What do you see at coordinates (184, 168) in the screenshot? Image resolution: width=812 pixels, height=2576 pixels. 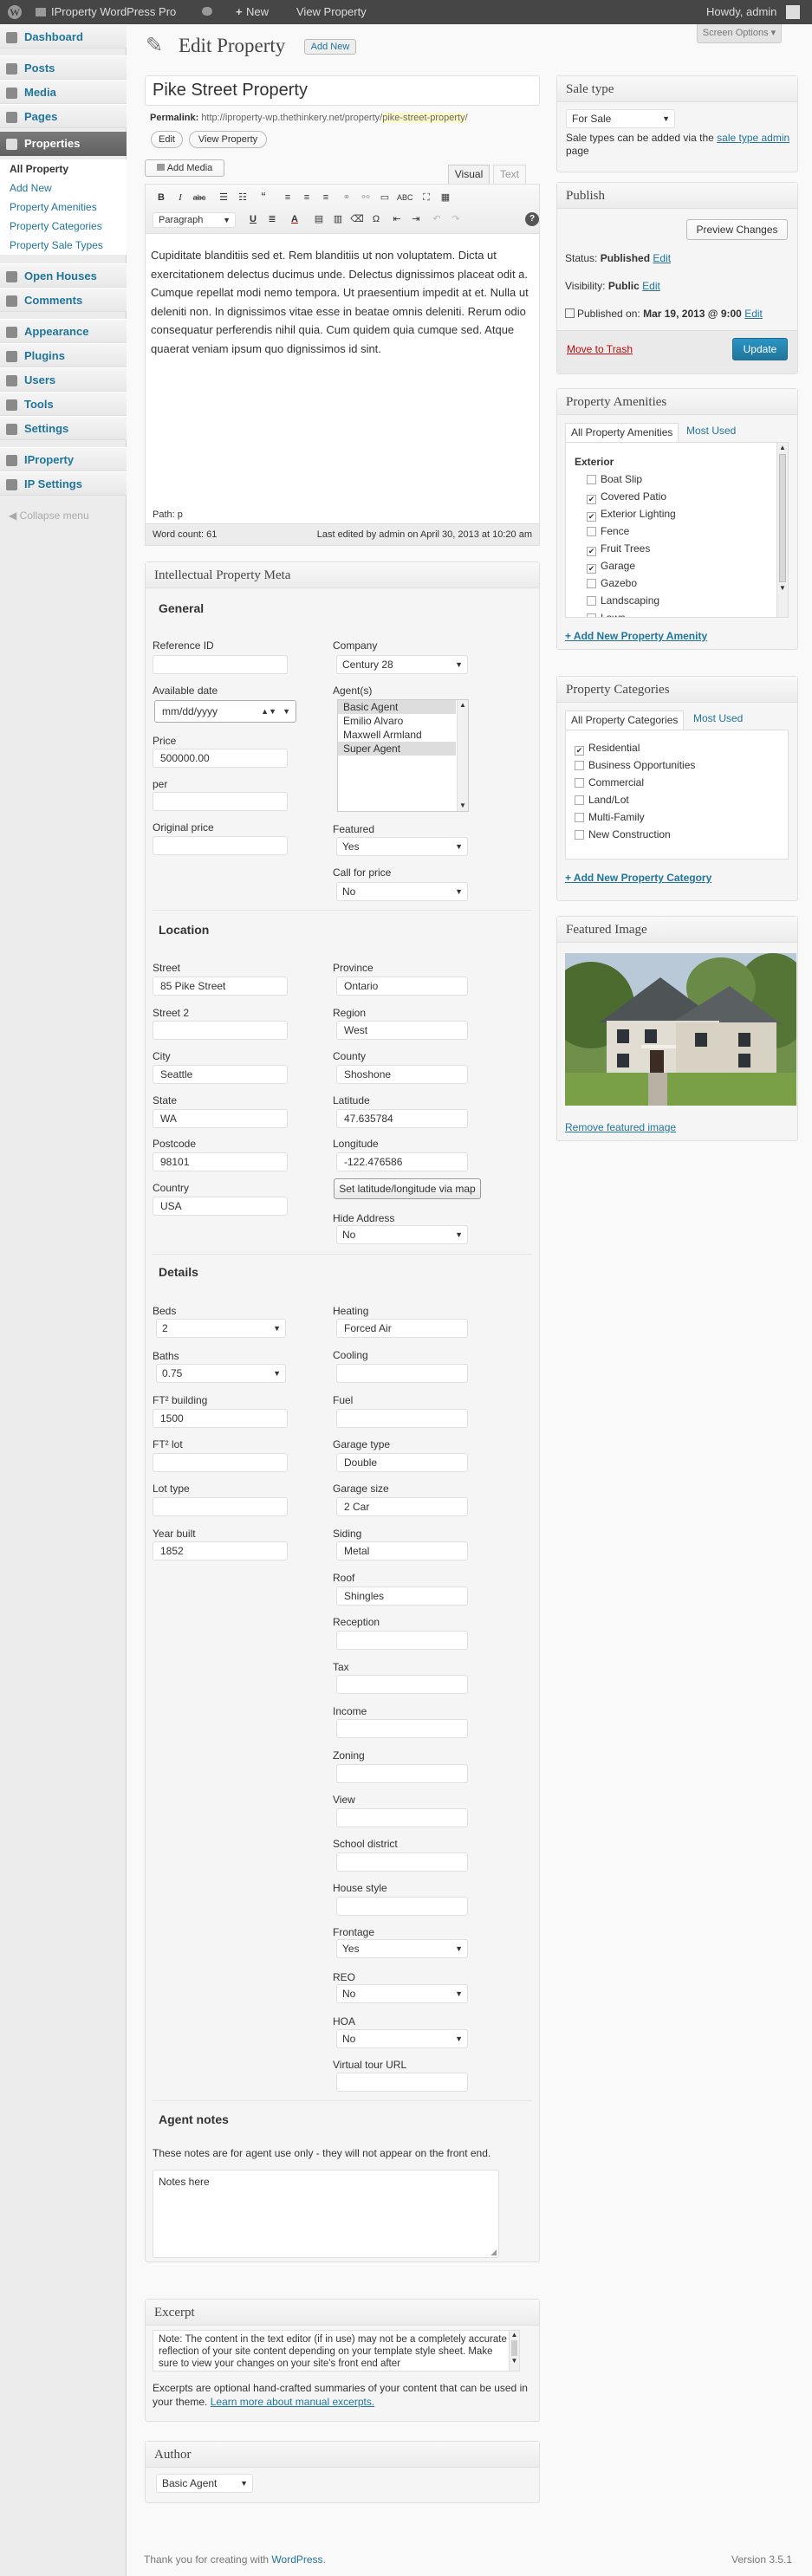 I see `add-media-button: Add Media` at bounding box center [184, 168].